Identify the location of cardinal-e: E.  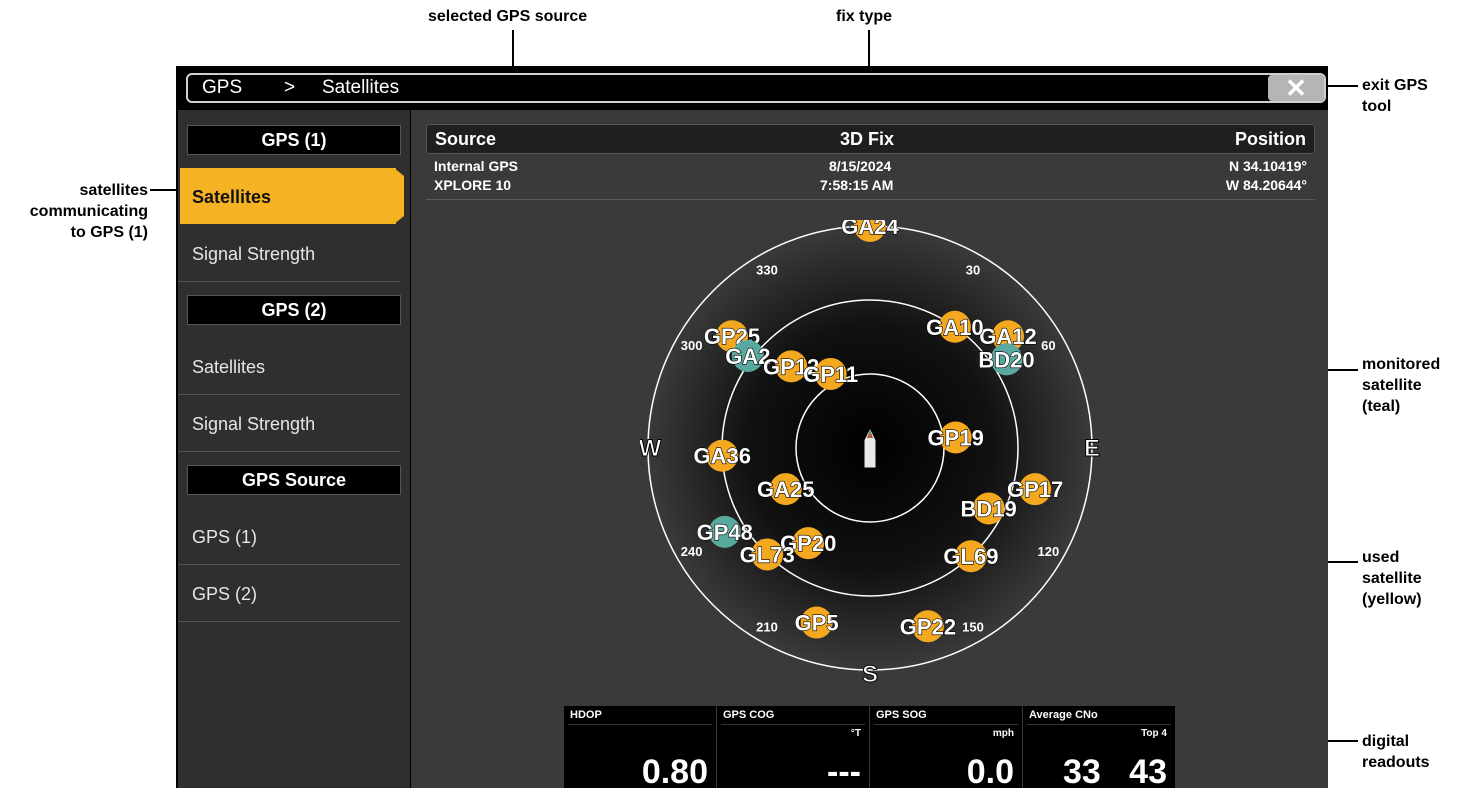
(1092, 448).